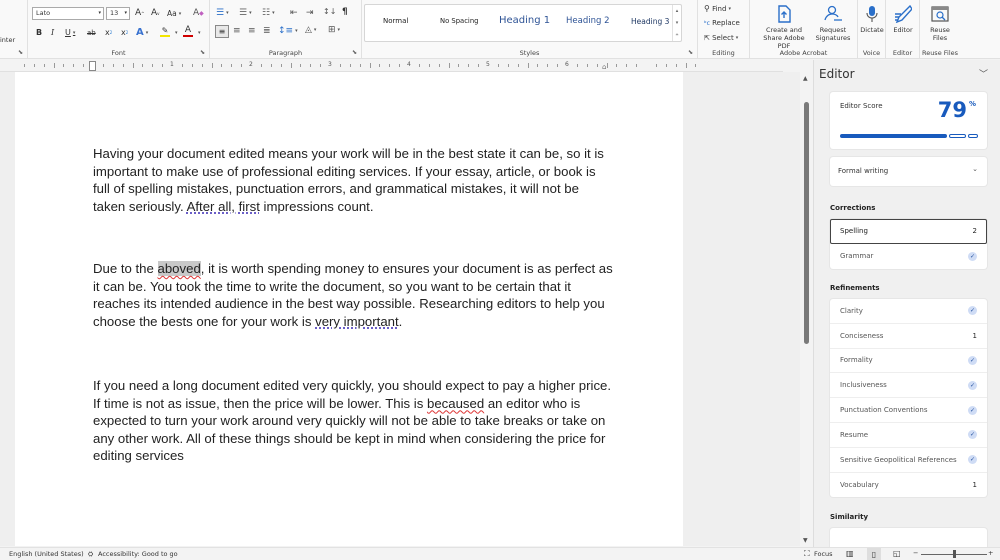  What do you see at coordinates (222, 13) in the screenshot?
I see `bullets-button: ☰ ▾` at bounding box center [222, 13].